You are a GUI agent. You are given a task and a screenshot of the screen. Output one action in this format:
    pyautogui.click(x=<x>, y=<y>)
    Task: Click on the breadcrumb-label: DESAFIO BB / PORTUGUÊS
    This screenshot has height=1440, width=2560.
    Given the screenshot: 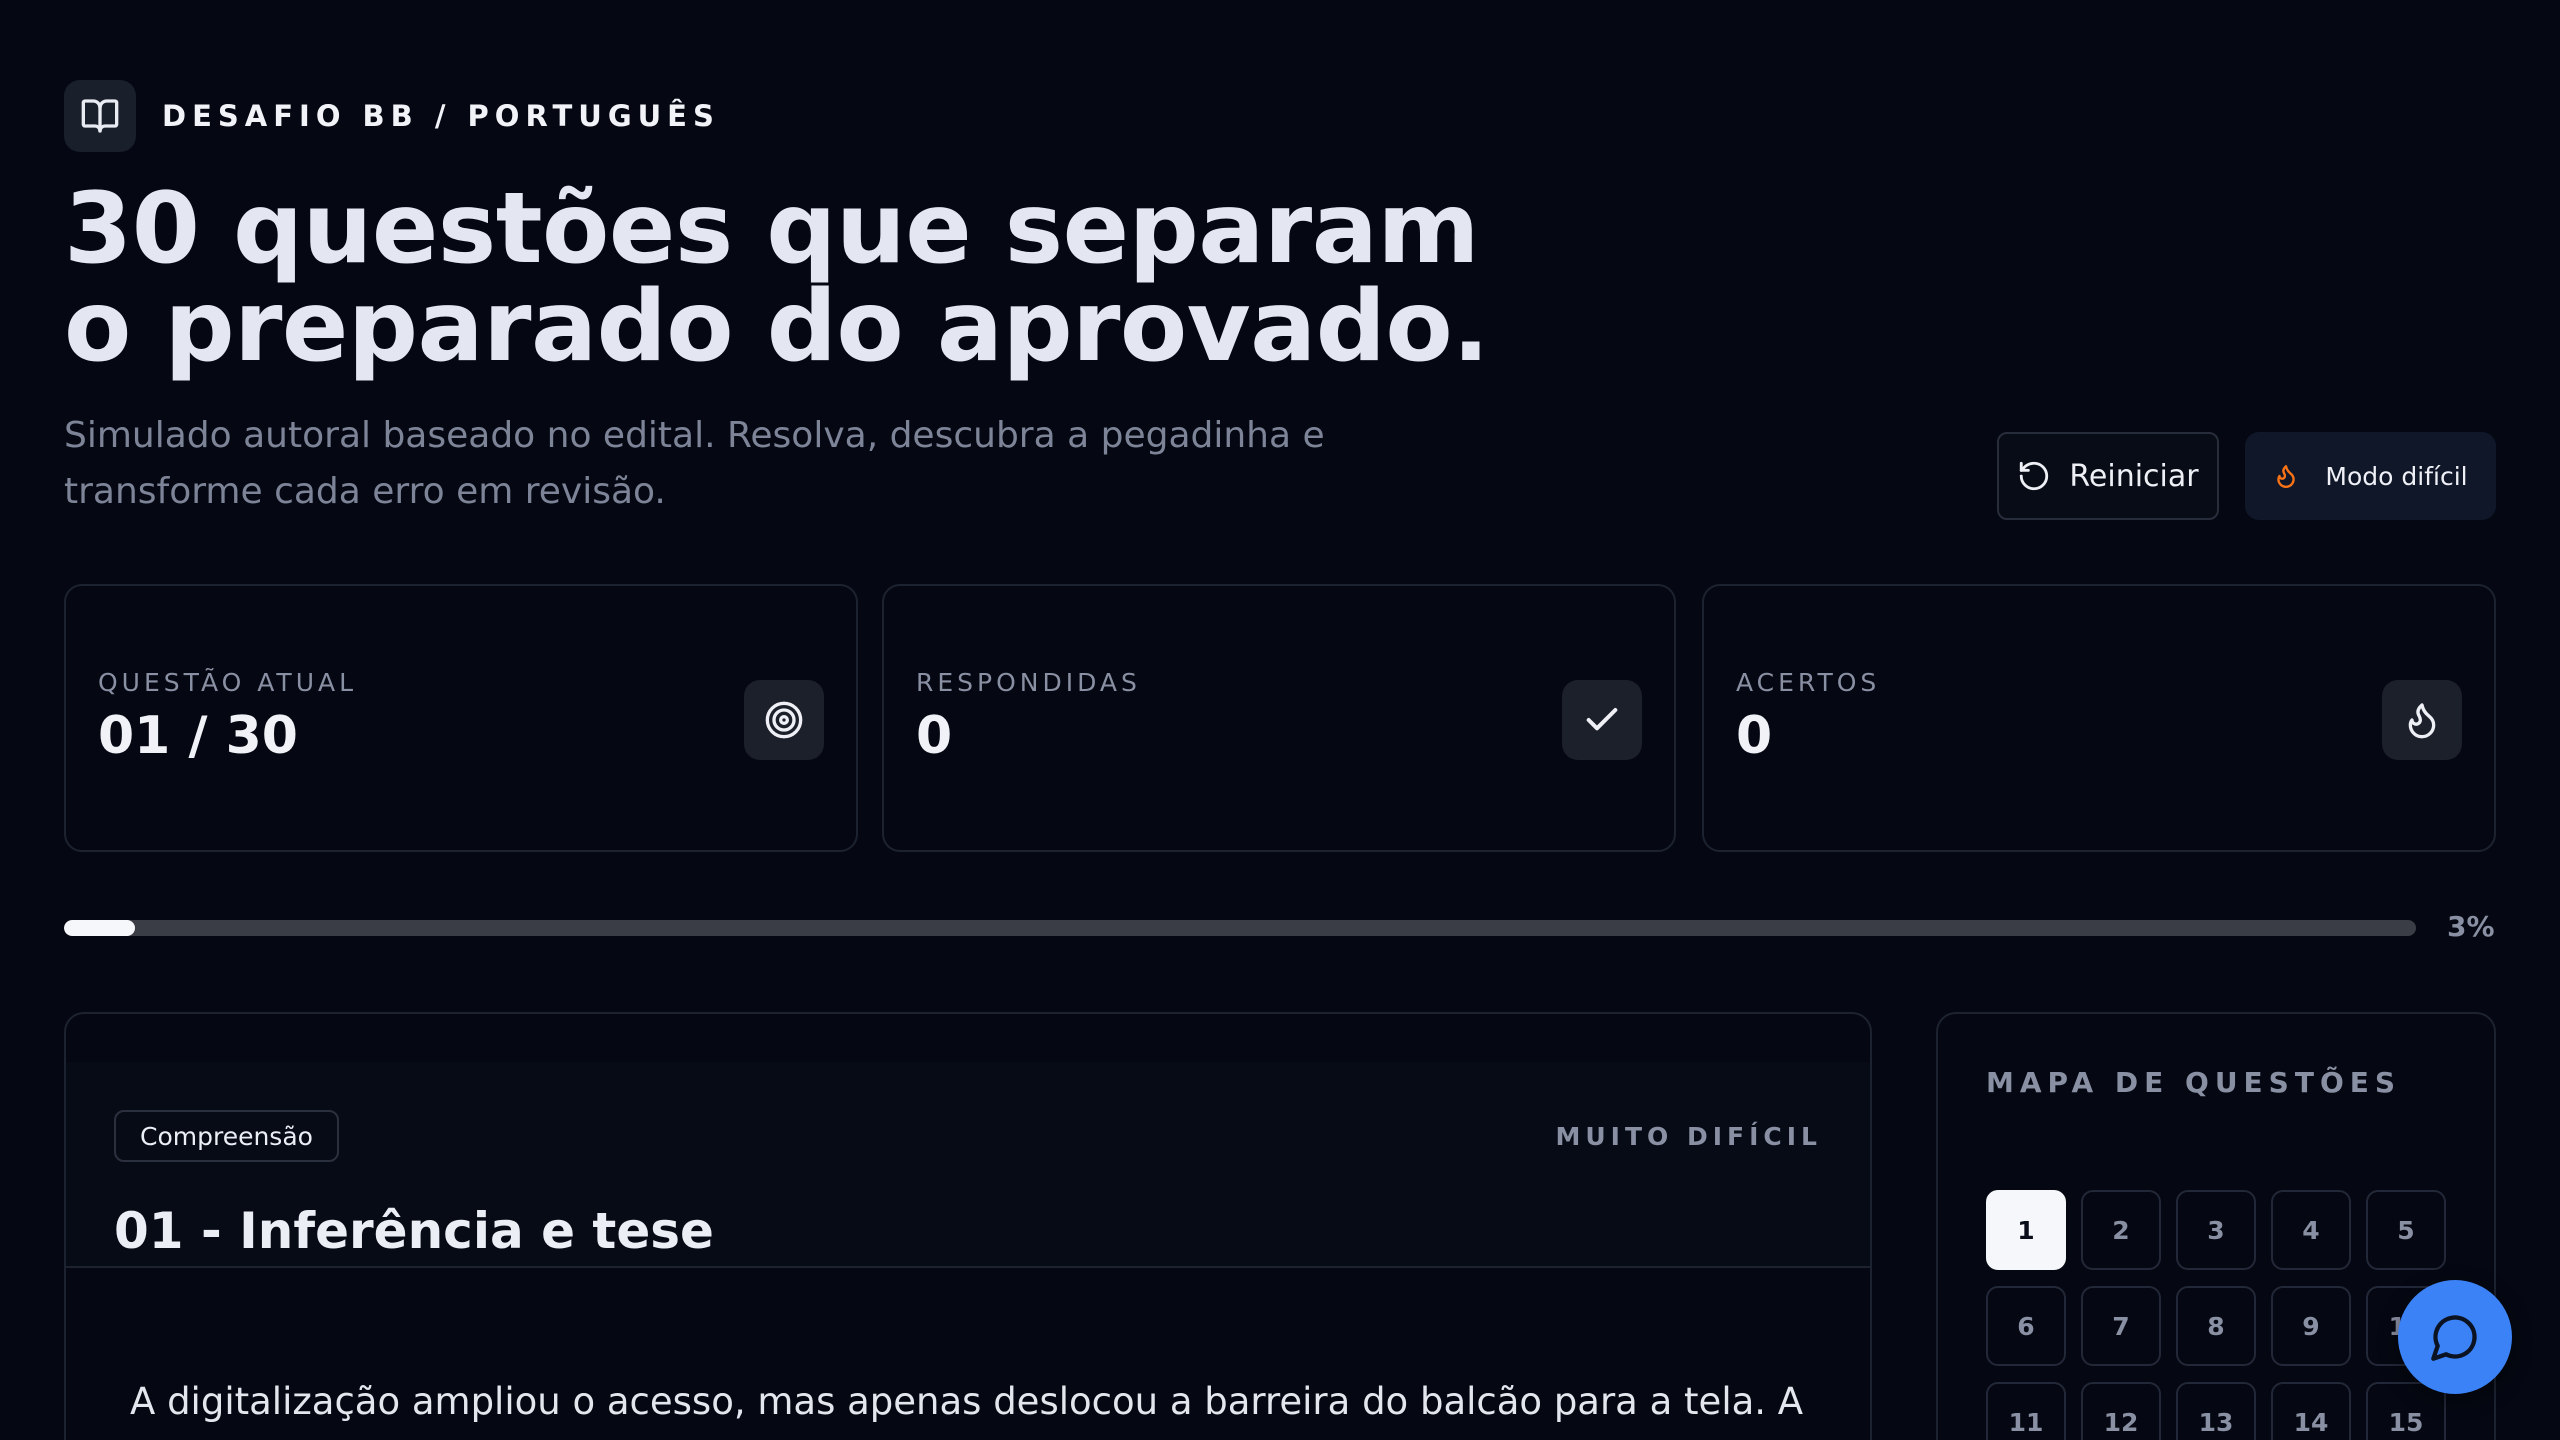 What is the action you would take?
    pyautogui.click(x=441, y=116)
    